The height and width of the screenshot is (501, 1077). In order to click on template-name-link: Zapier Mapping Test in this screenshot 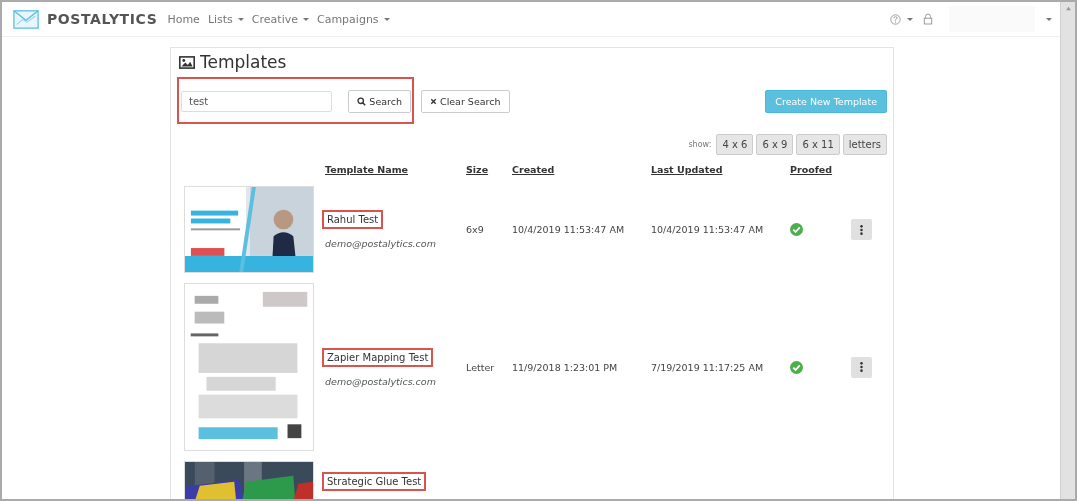, I will do `click(378, 357)`.